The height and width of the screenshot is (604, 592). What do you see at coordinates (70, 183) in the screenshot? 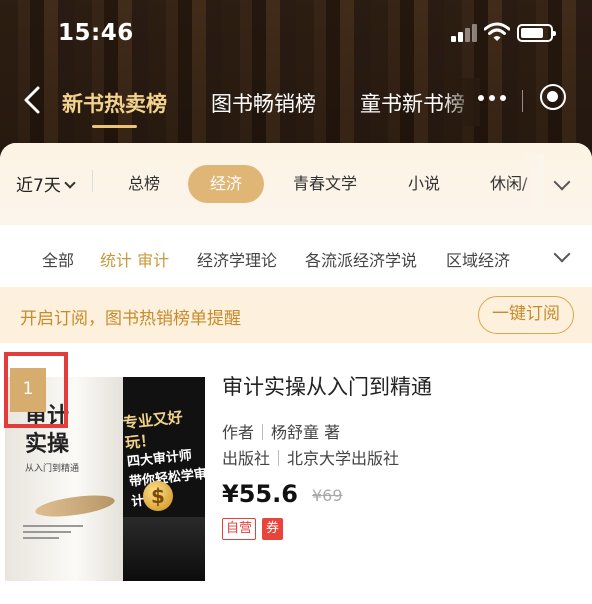
I see `chevron-down-icon` at bounding box center [70, 183].